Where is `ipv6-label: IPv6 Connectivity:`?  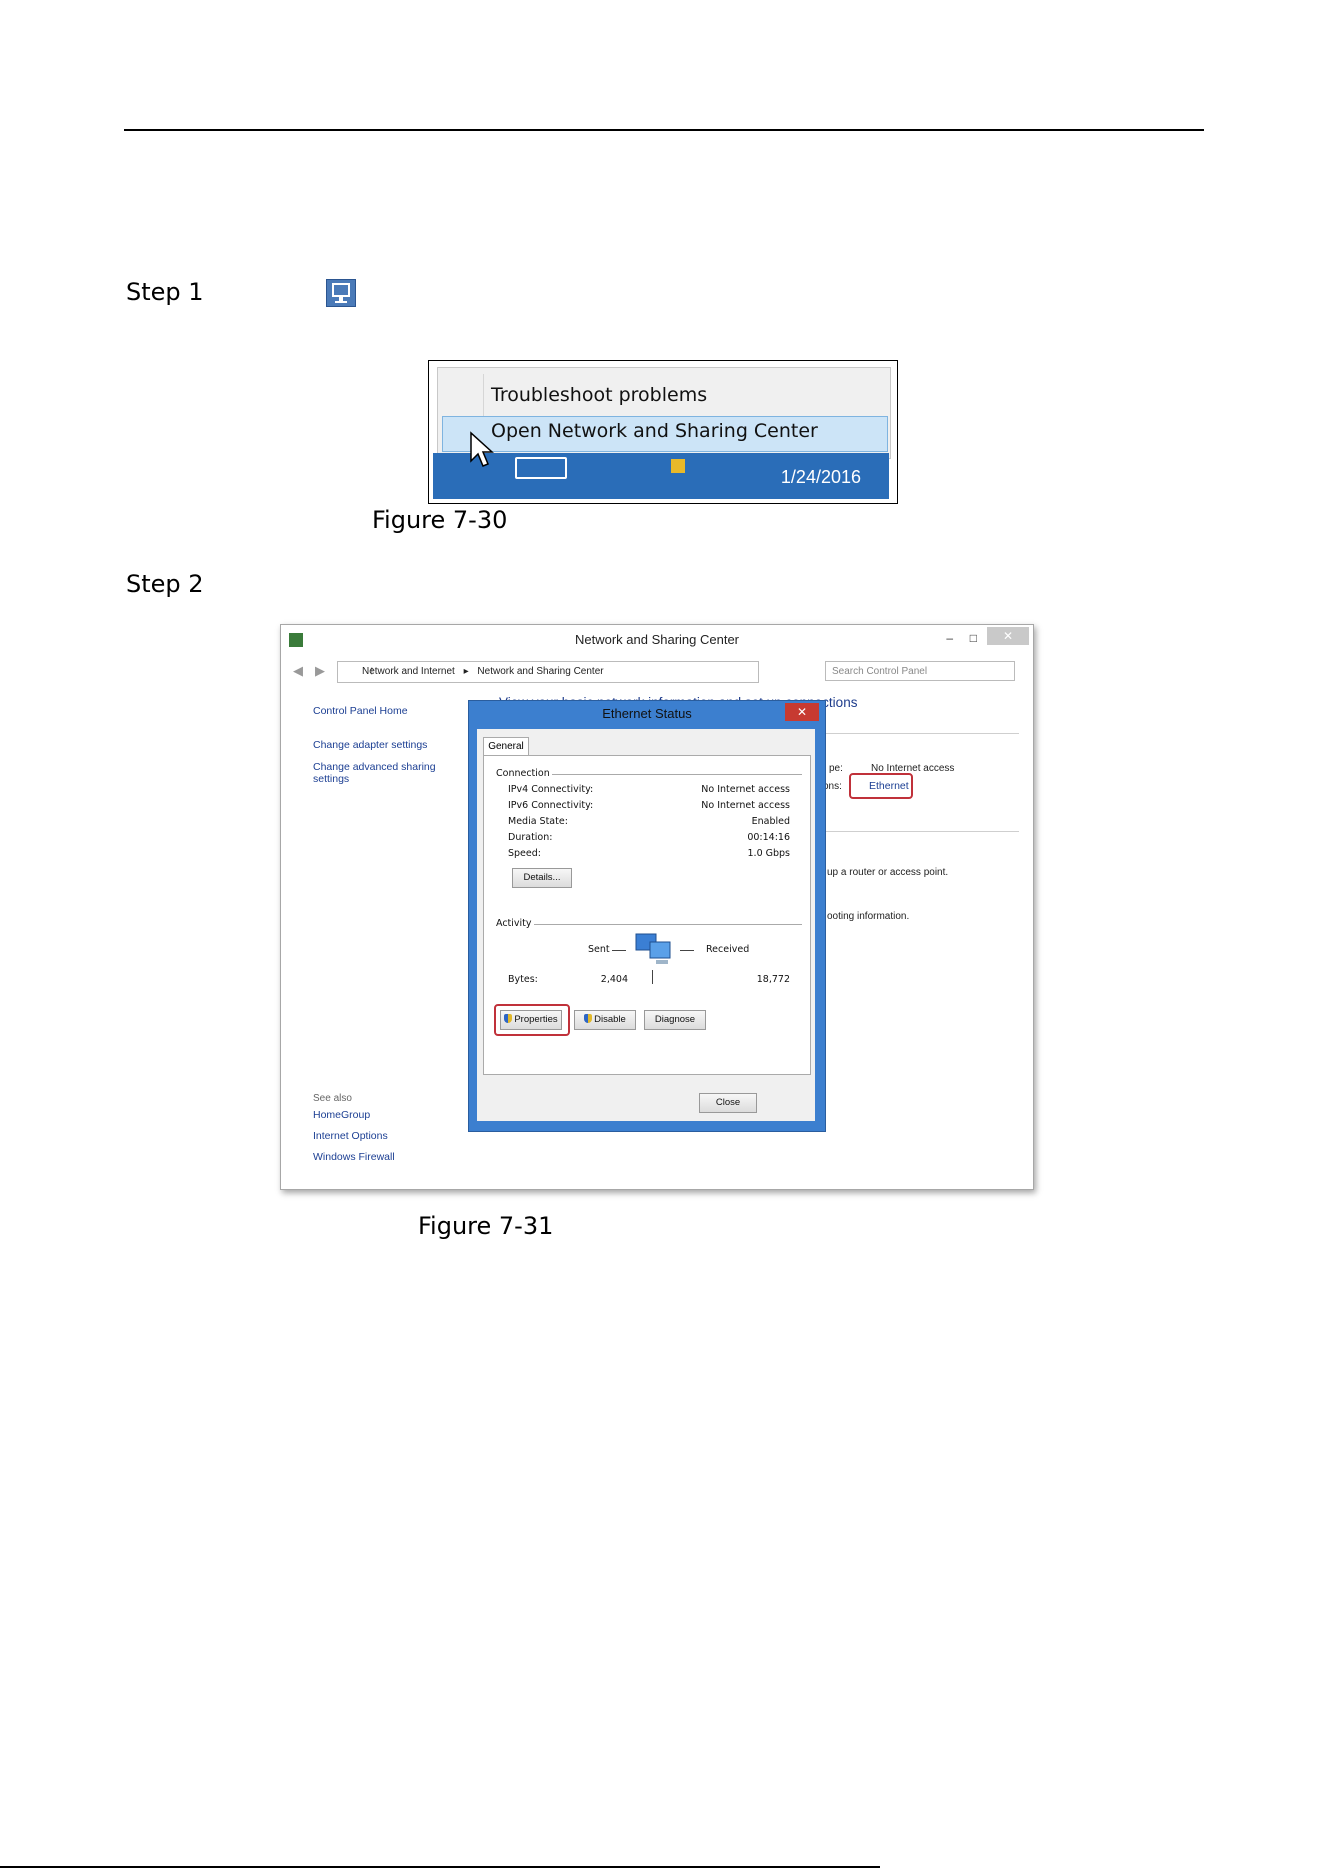
ipv6-label: IPv6 Connectivity: is located at coordinates (551, 805).